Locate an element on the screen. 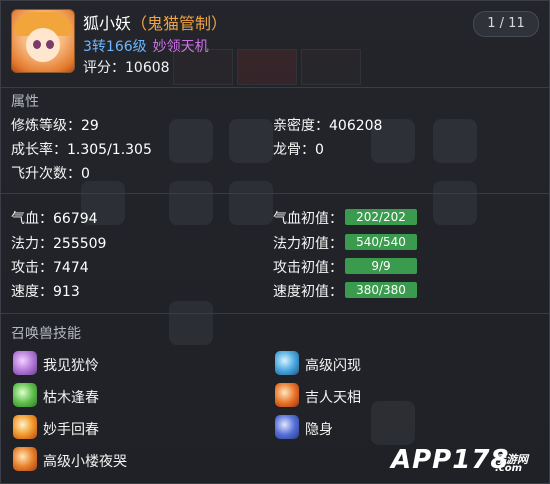 Image resolution: width=550 pixels, height=484 pixels. site-watermark: APP178 手游网 .com is located at coordinates (466, 459).